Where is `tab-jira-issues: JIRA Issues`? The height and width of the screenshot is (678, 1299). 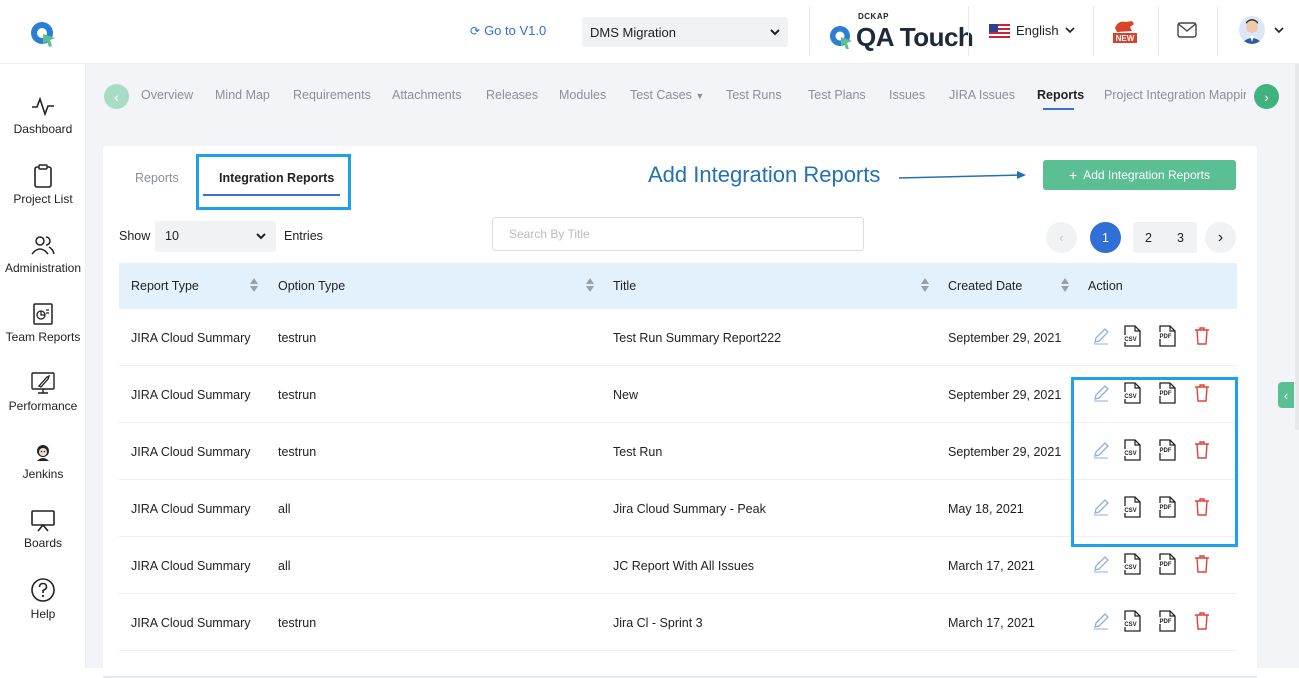
tab-jira-issues: JIRA Issues is located at coordinates (982, 95).